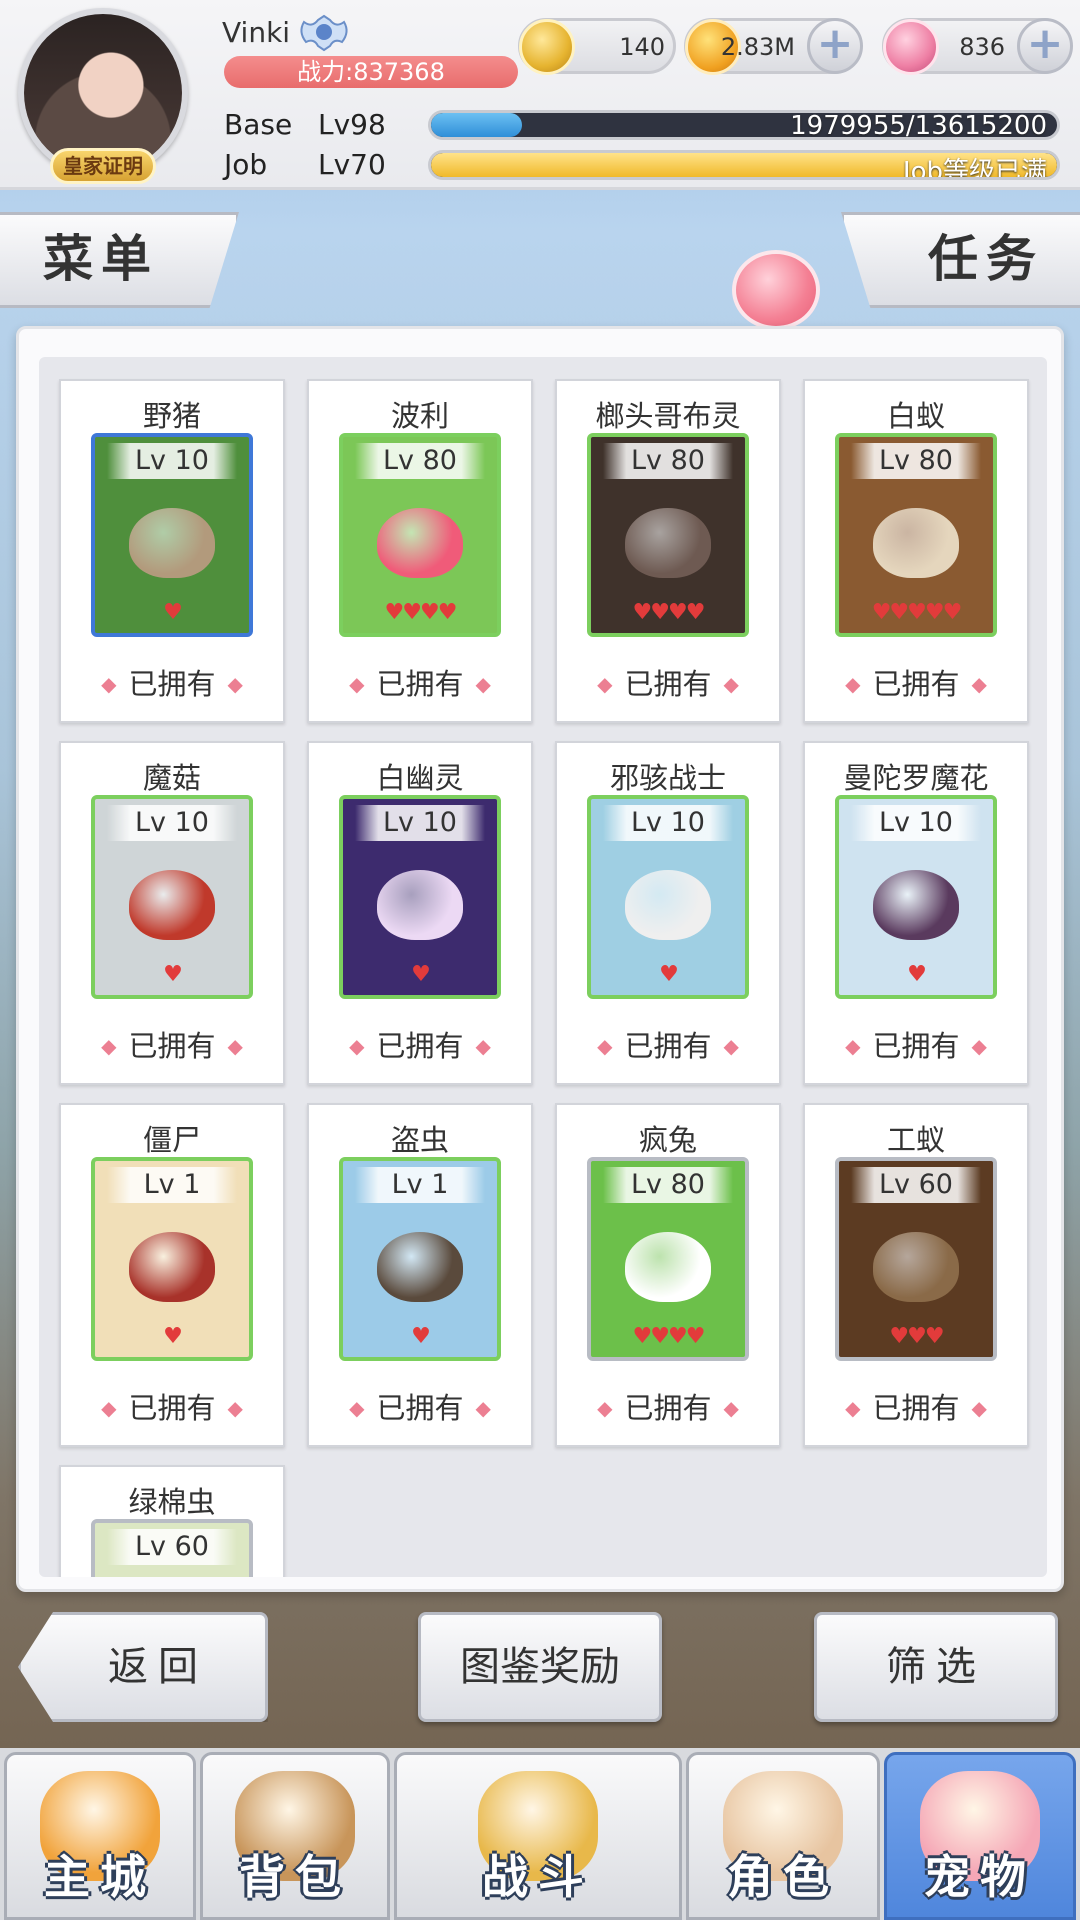 The image size is (1080, 1920). I want to click on nav-item: 主城, so click(100, 1836).